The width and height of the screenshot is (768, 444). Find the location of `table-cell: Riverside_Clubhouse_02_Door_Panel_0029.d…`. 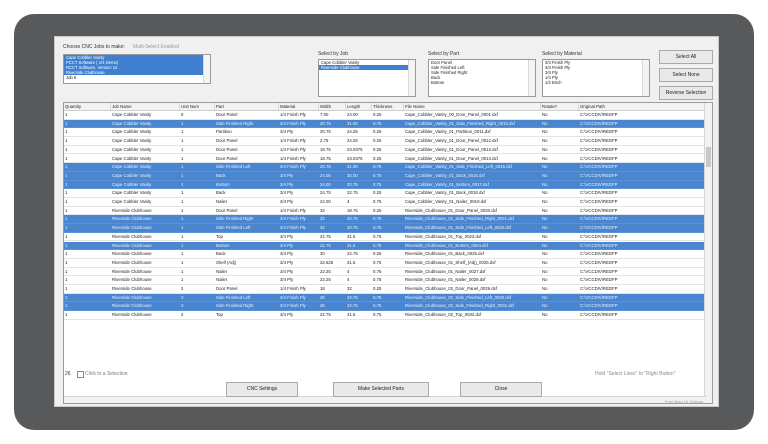

table-cell: Riverside_Clubhouse_02_Door_Panel_0029.d… is located at coordinates (451, 288).